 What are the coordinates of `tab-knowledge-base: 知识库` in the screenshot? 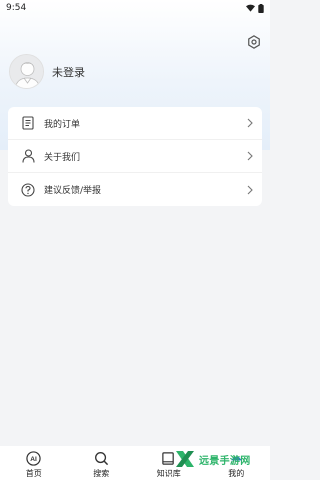 It's located at (169, 464).